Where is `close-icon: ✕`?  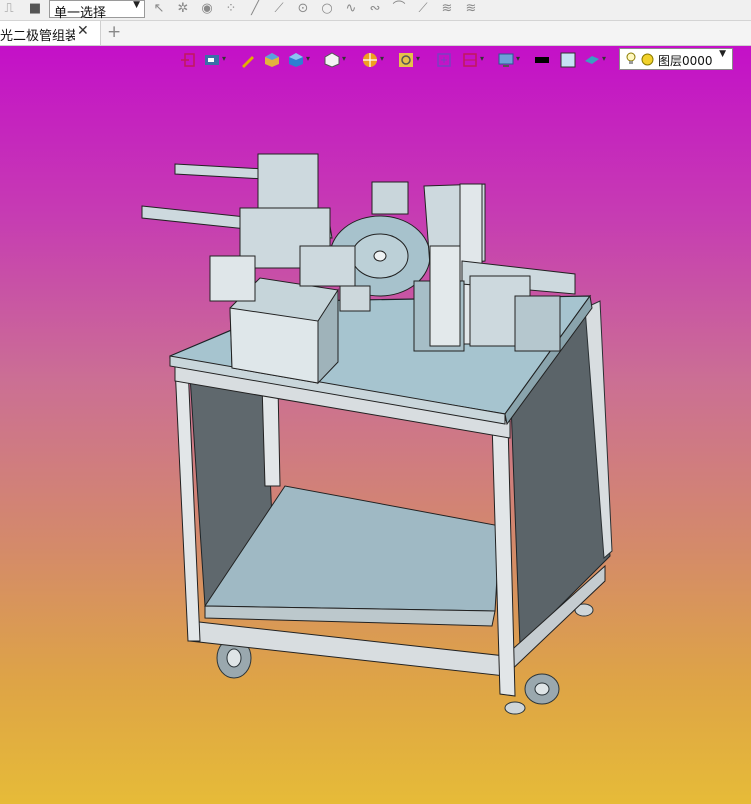
close-icon: ✕ is located at coordinates (83, 31).